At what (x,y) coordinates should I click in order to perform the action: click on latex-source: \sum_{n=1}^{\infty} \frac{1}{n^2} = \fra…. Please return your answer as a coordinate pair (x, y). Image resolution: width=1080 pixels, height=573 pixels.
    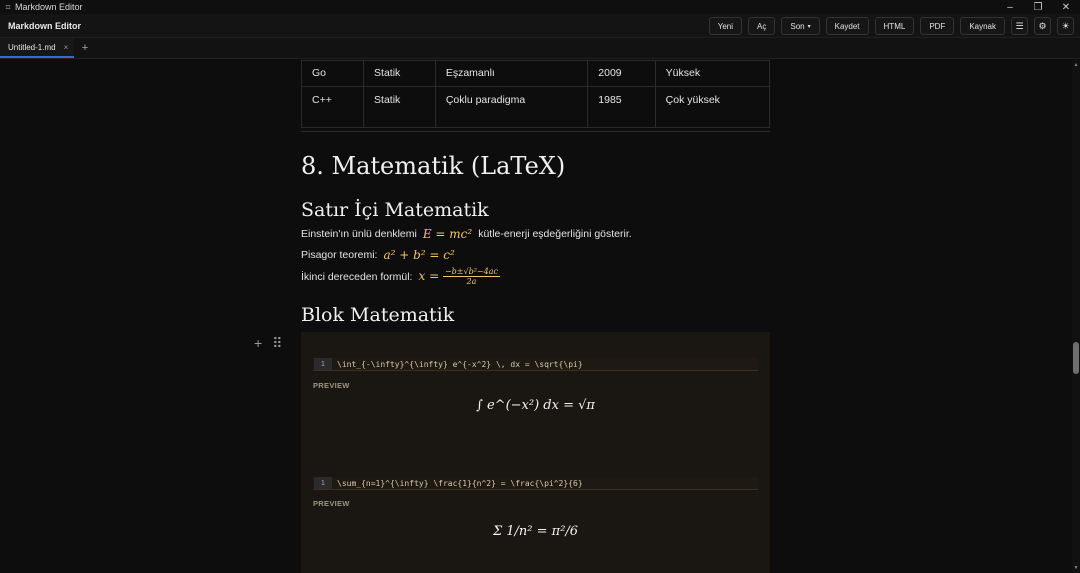
    Looking at the image, I should click on (460, 483).